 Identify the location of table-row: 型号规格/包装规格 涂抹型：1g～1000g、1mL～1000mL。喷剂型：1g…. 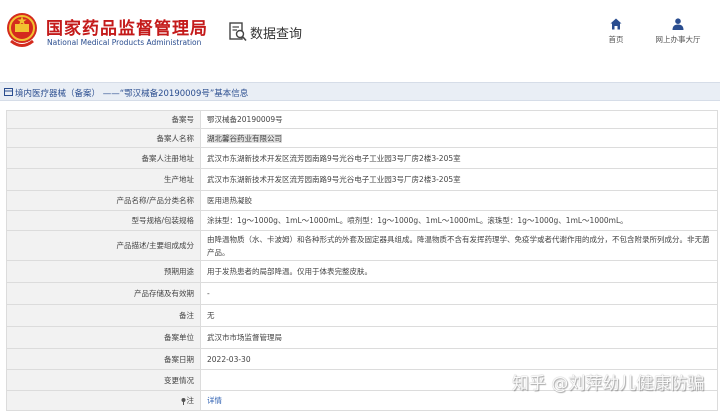
(362, 220).